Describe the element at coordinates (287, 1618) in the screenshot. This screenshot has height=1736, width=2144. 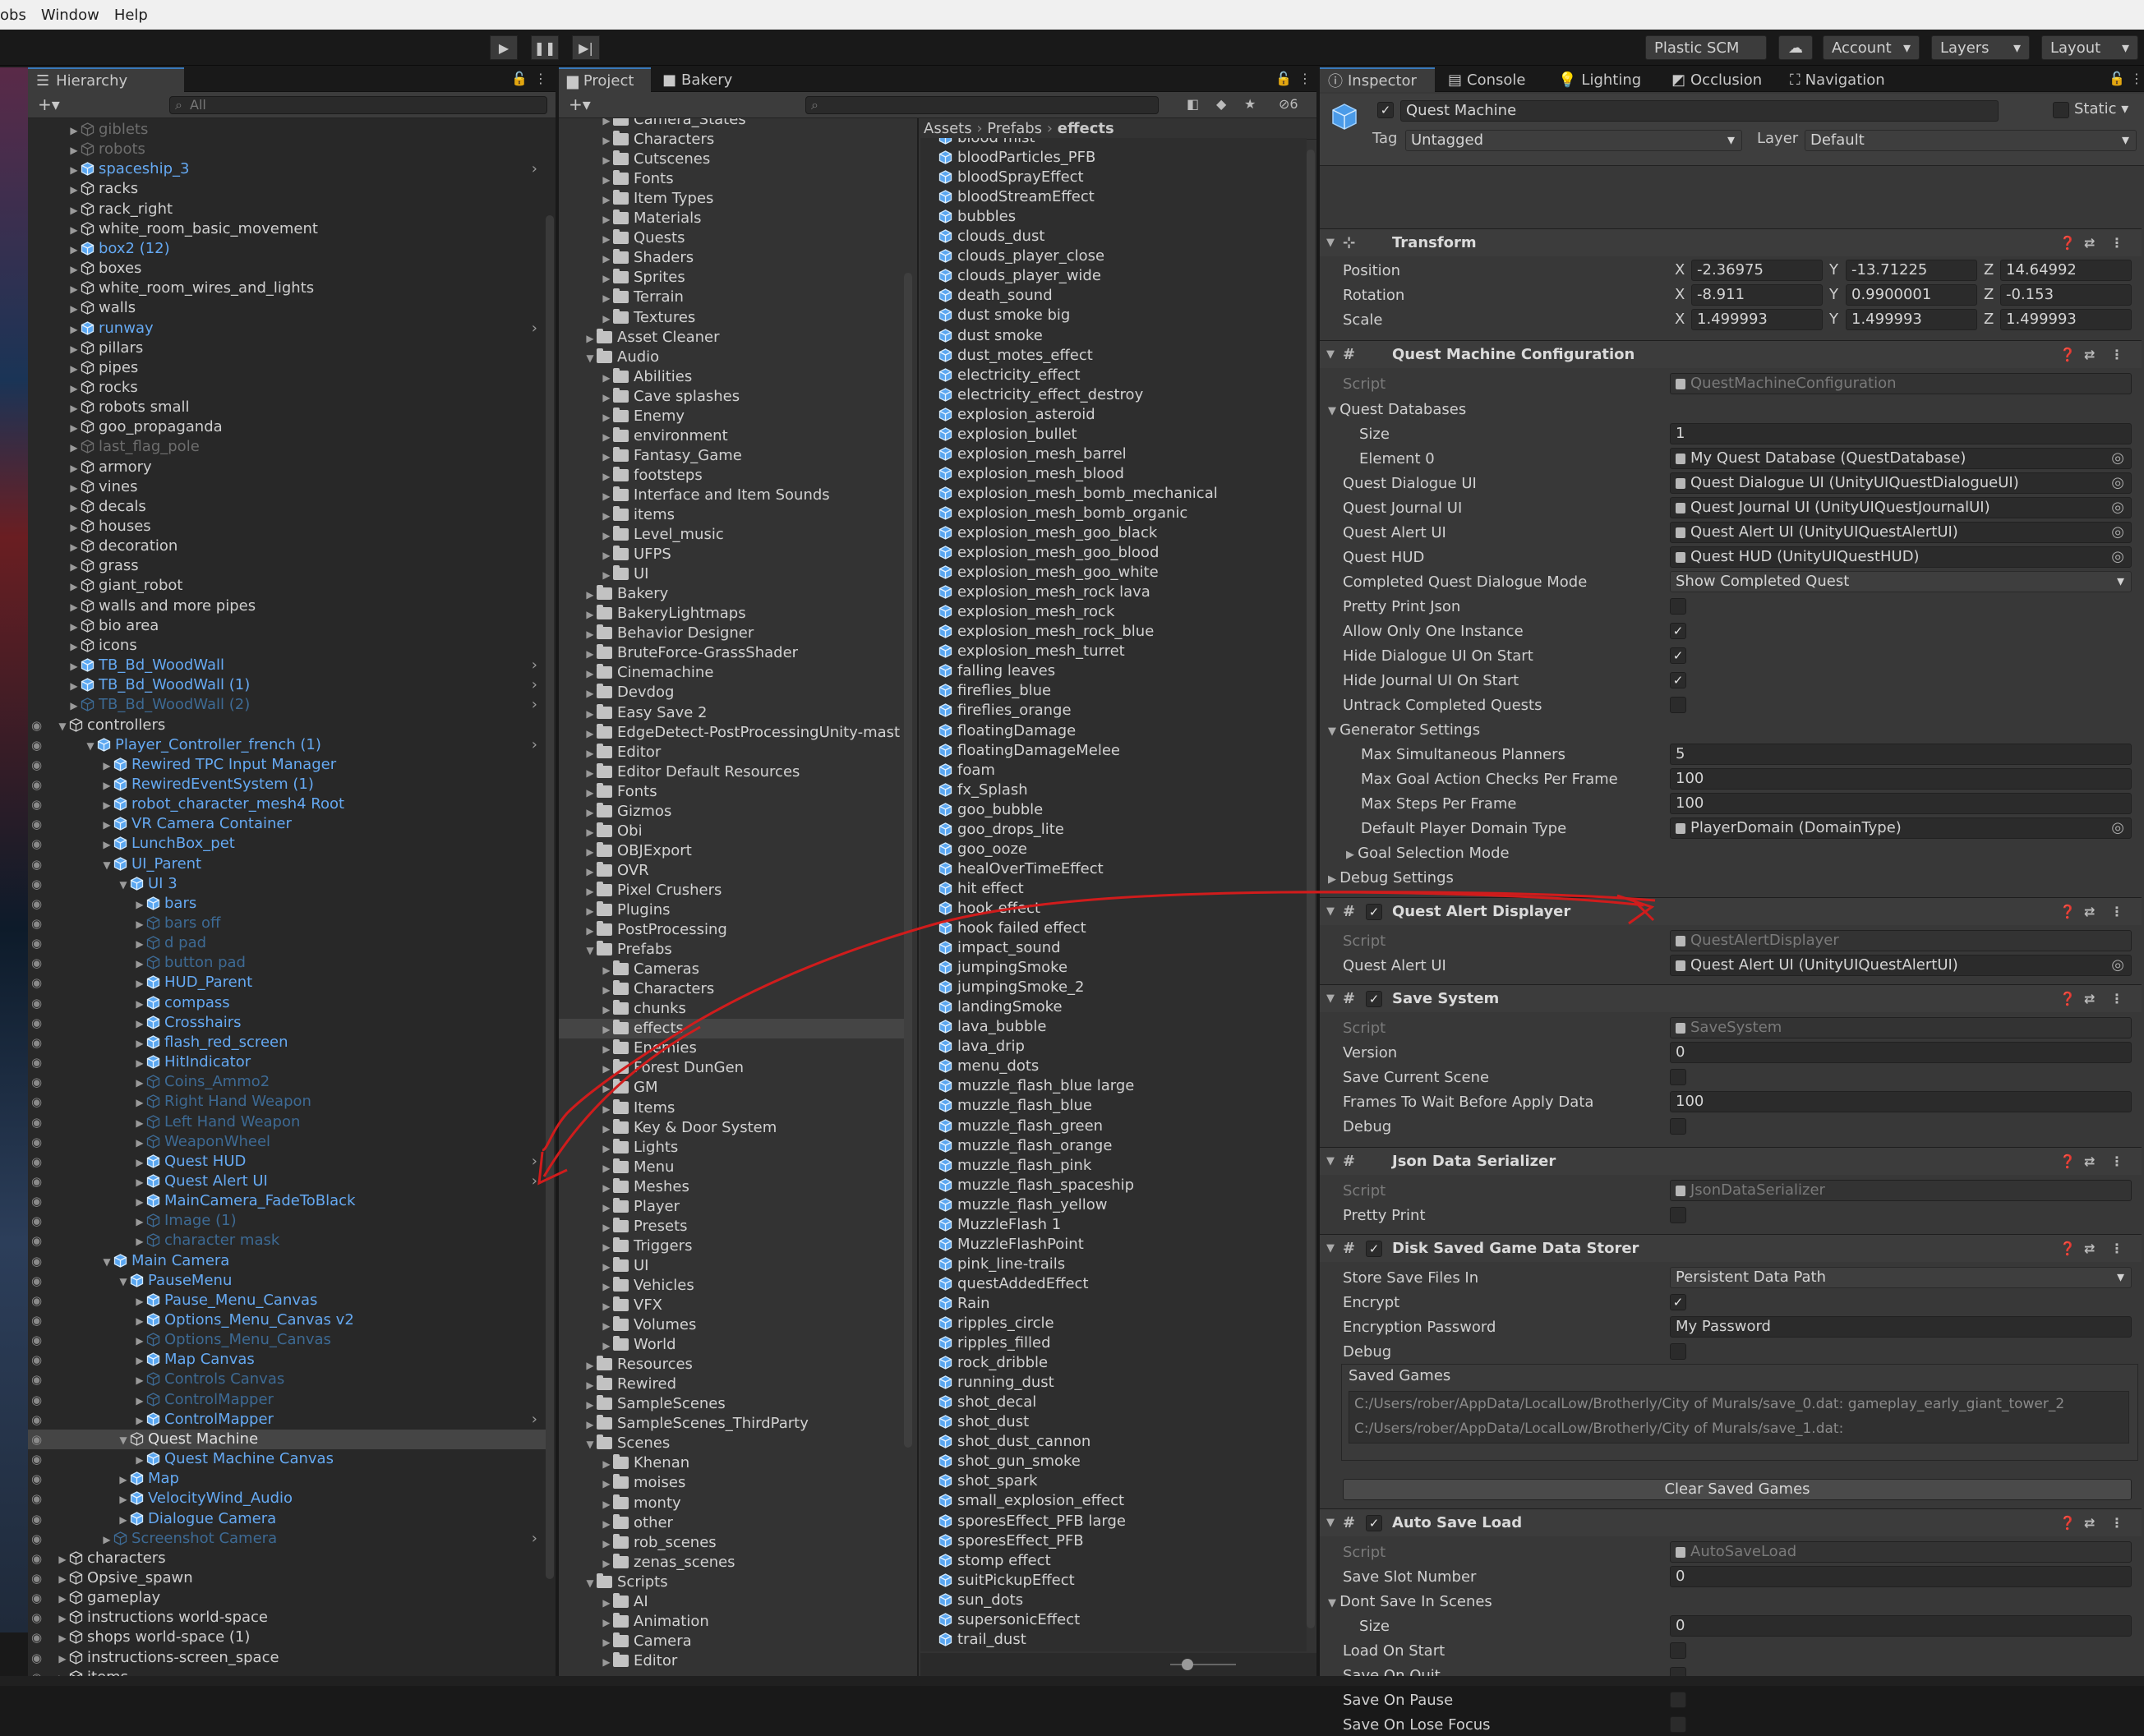
I see `hierarchy-row: ◉ ▶ instructions world-space` at that location.